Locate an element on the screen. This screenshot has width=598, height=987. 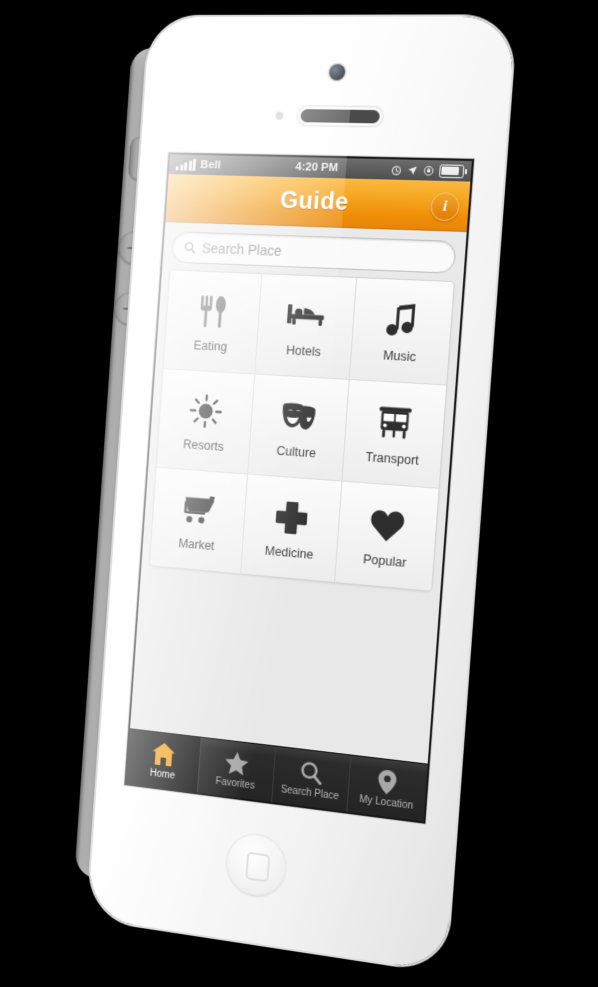
grid-cell-eating: Eating is located at coordinates (212, 322).